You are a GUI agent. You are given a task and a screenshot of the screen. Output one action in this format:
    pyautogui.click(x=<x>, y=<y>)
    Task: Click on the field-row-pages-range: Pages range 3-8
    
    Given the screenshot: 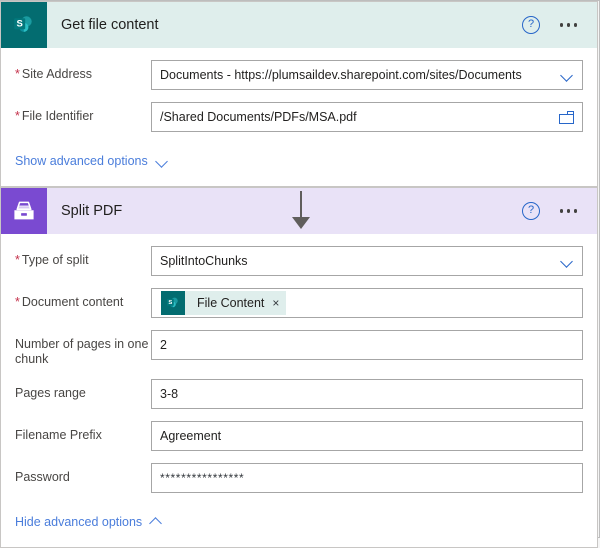 What is the action you would take?
    pyautogui.click(x=299, y=394)
    